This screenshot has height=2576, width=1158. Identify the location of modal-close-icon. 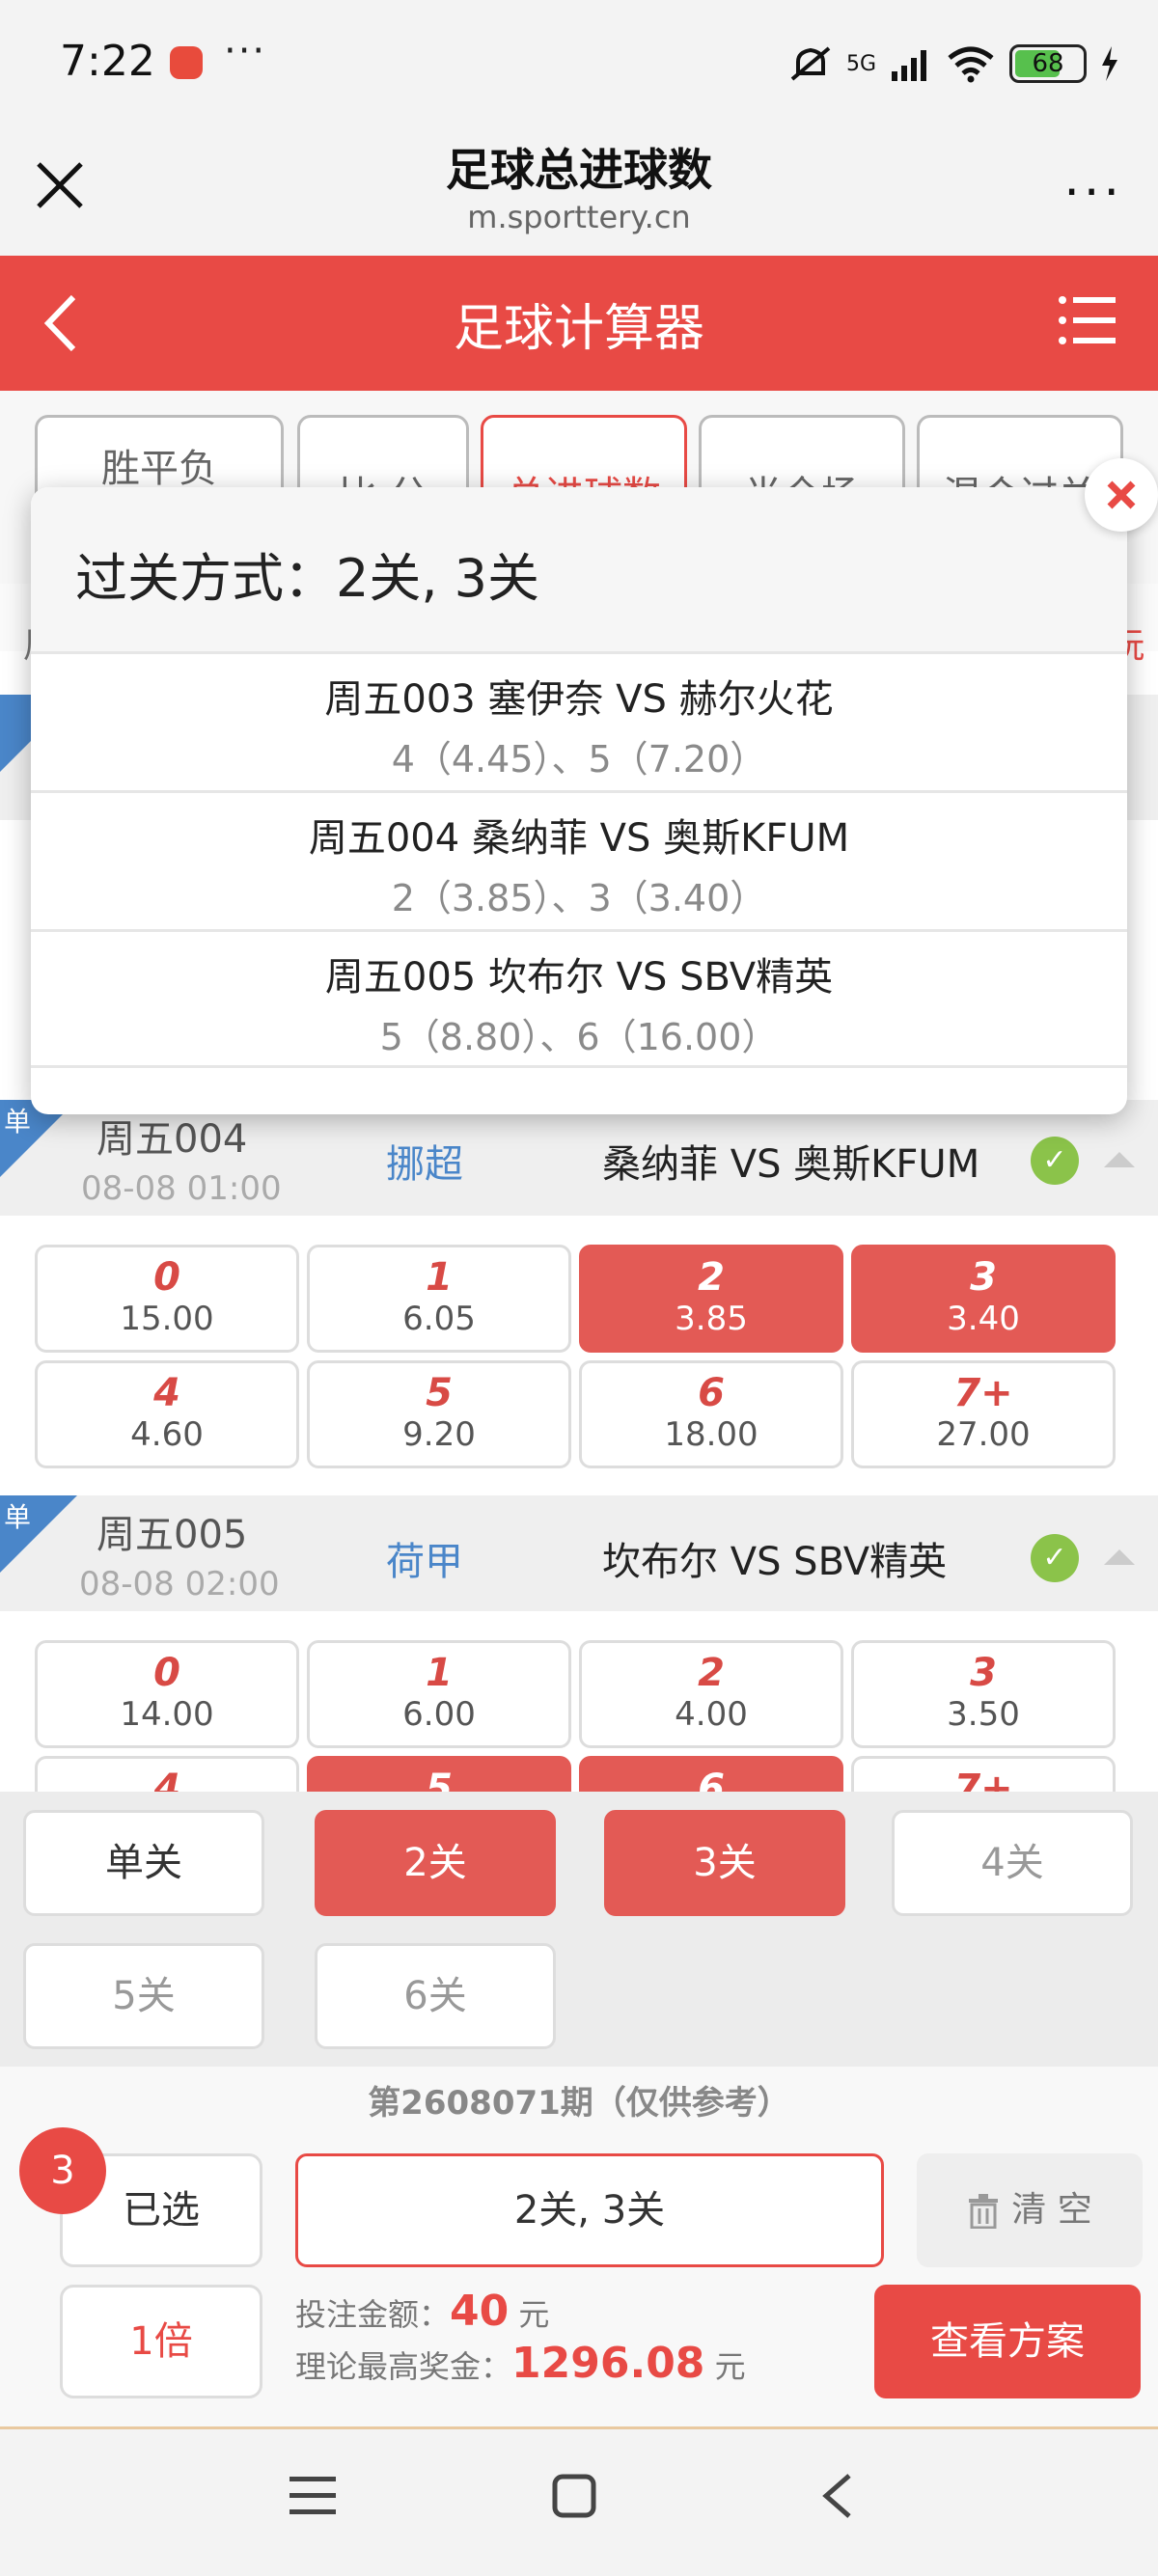
(1121, 495).